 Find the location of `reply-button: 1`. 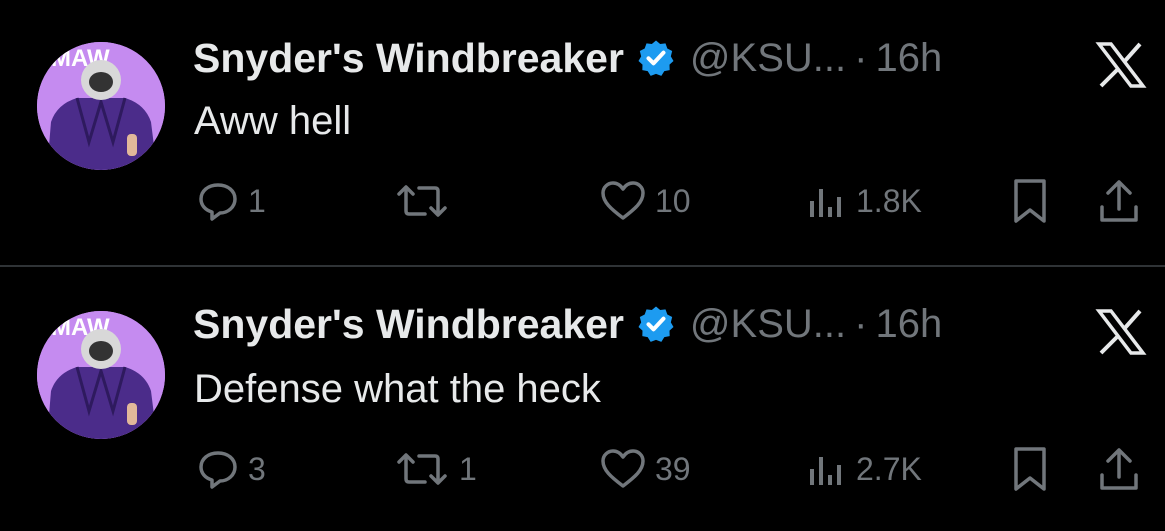

reply-button: 1 is located at coordinates (231, 201).